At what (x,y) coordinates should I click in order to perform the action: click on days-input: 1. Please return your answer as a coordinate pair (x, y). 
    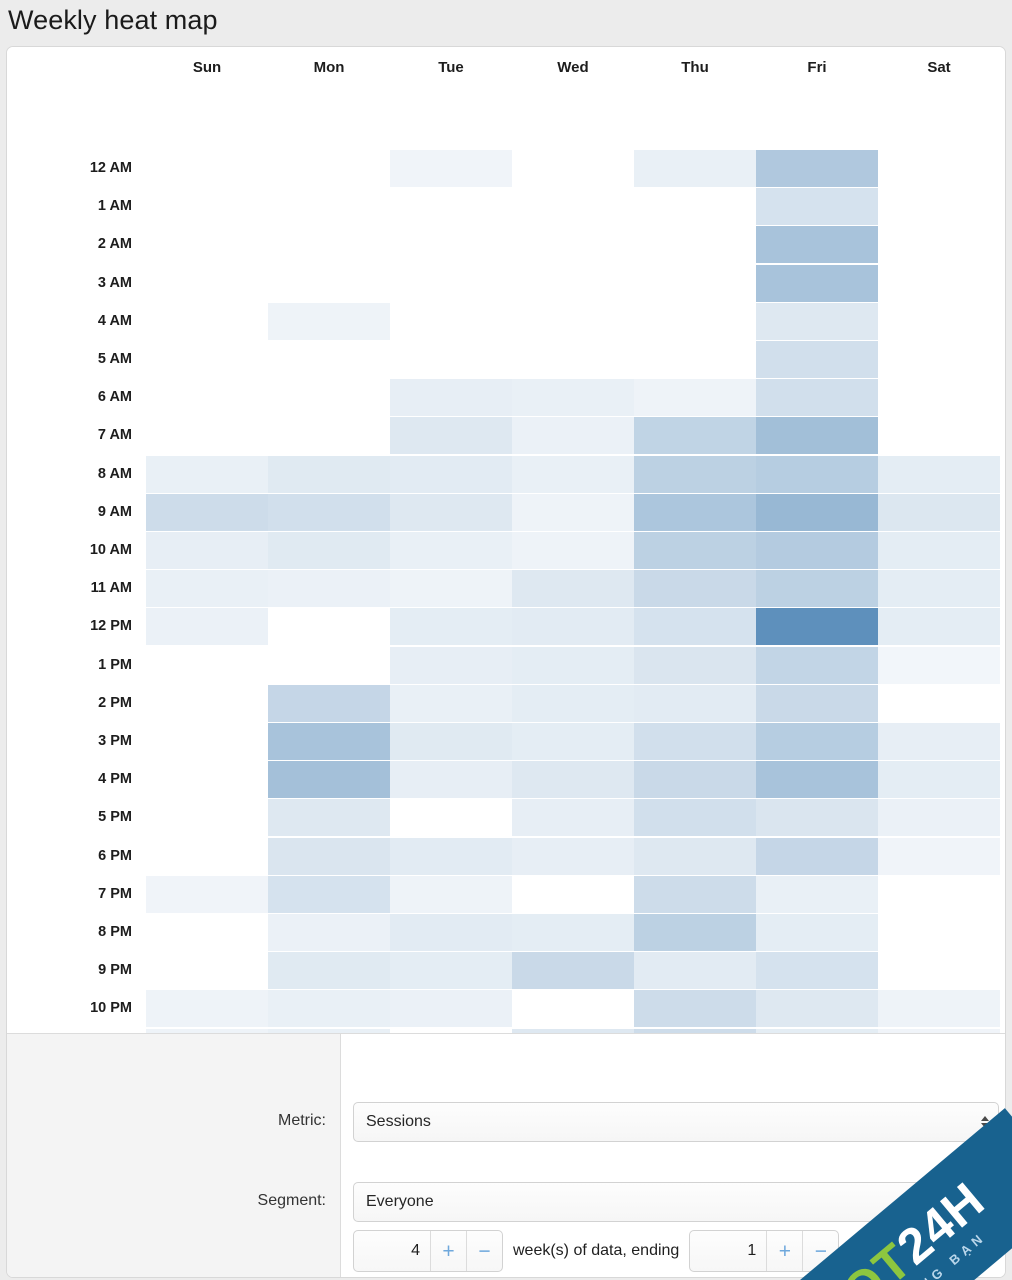
    Looking at the image, I should click on (728, 1251).